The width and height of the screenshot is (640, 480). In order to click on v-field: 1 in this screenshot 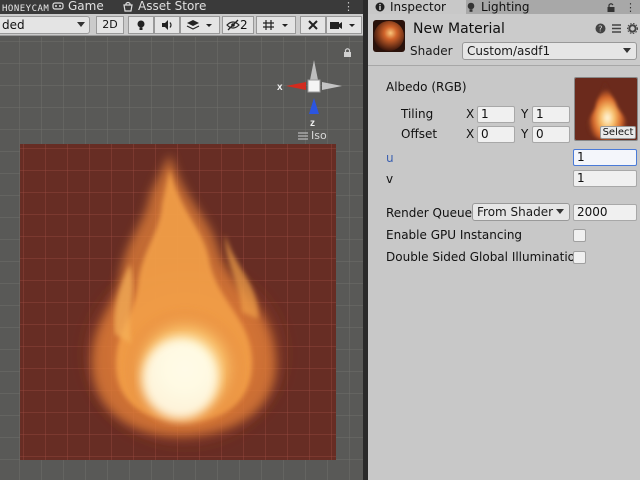, I will do `click(605, 178)`.